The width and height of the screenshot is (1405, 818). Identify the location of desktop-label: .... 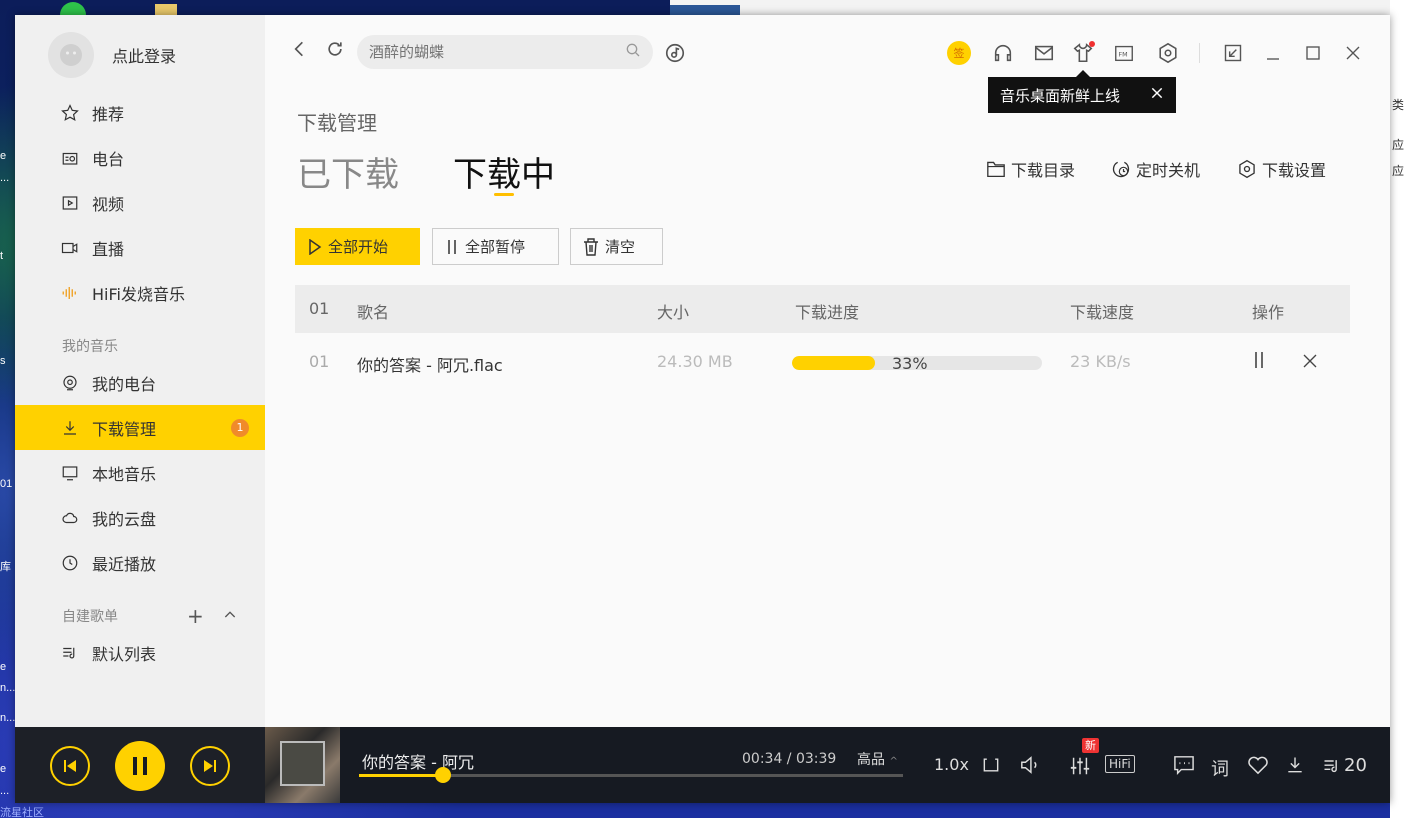
(5, 178).